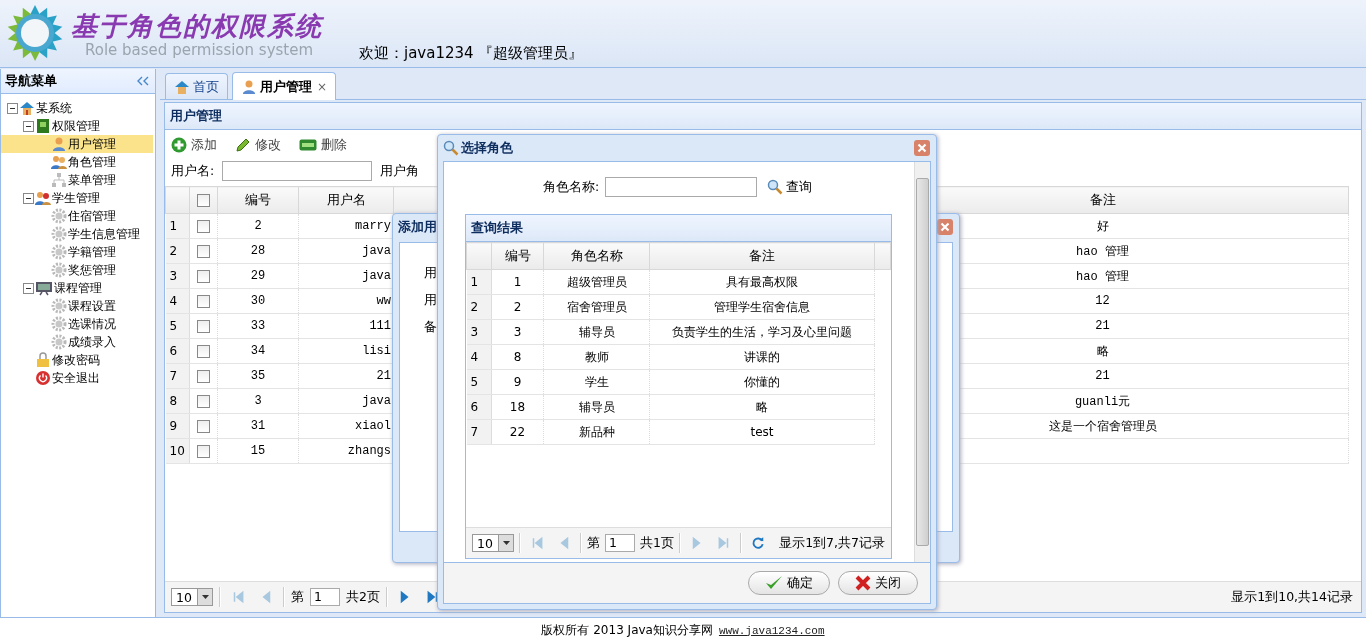 The image size is (1366, 643). Describe the element at coordinates (59, 180) in the screenshot. I see `sitemap-icon` at that location.